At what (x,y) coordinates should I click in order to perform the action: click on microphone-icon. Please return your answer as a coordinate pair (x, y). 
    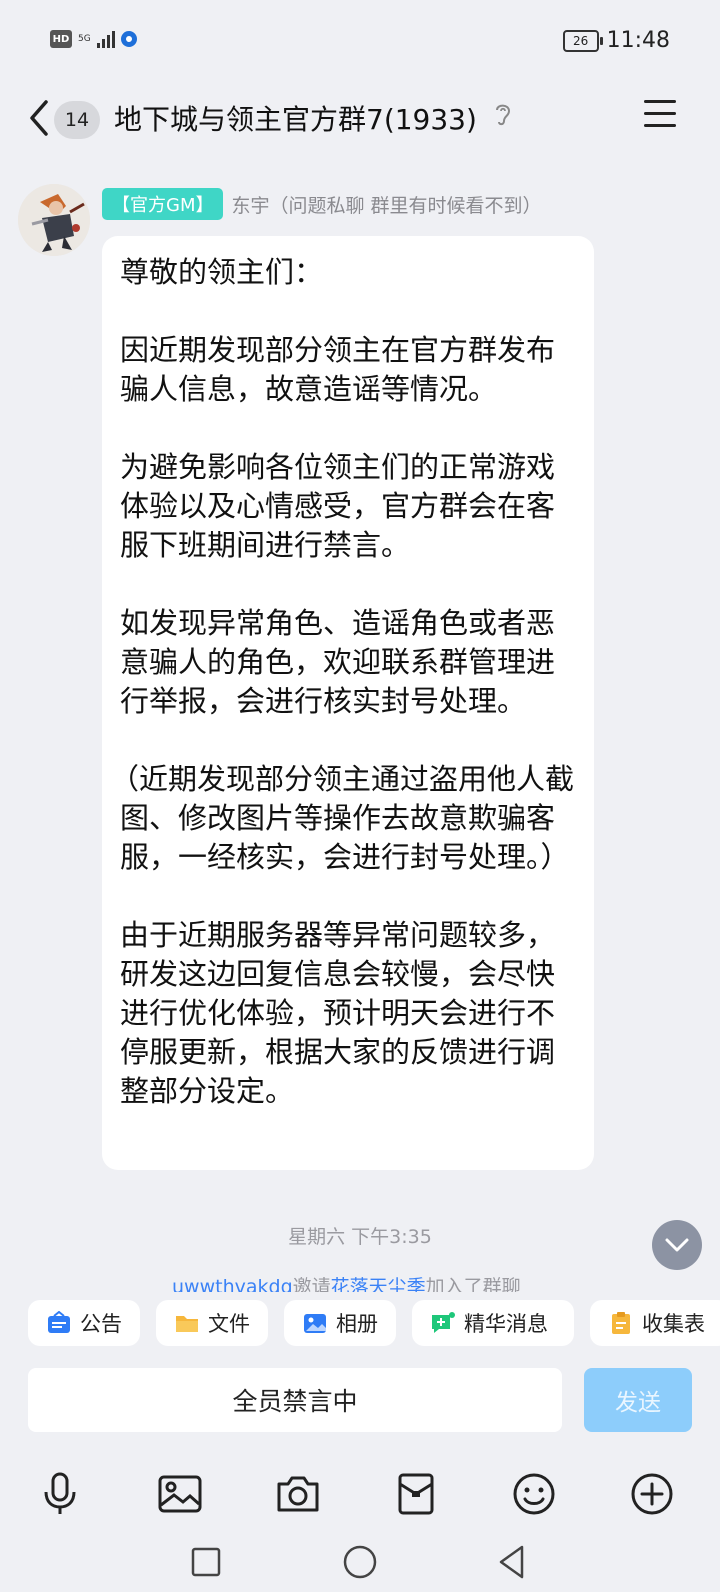
    Looking at the image, I should click on (60, 1493).